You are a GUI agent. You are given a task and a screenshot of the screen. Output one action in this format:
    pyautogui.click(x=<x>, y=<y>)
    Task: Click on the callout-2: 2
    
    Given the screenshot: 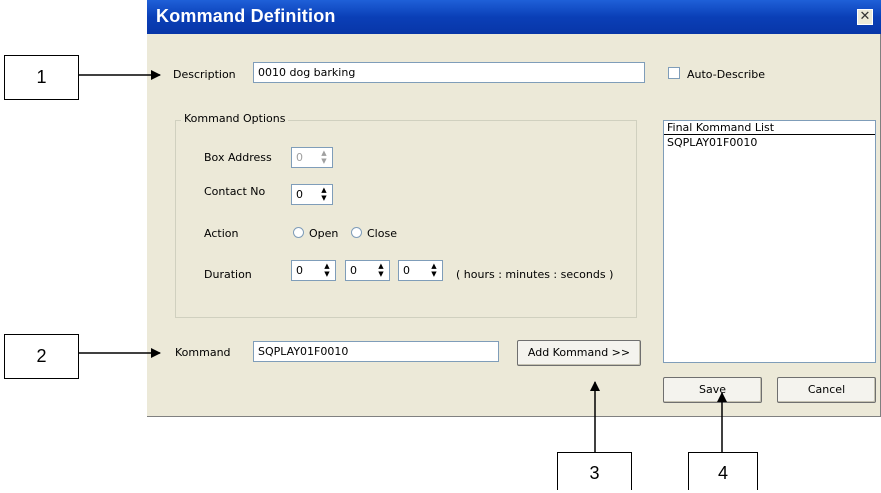 What is the action you would take?
    pyautogui.click(x=41, y=356)
    